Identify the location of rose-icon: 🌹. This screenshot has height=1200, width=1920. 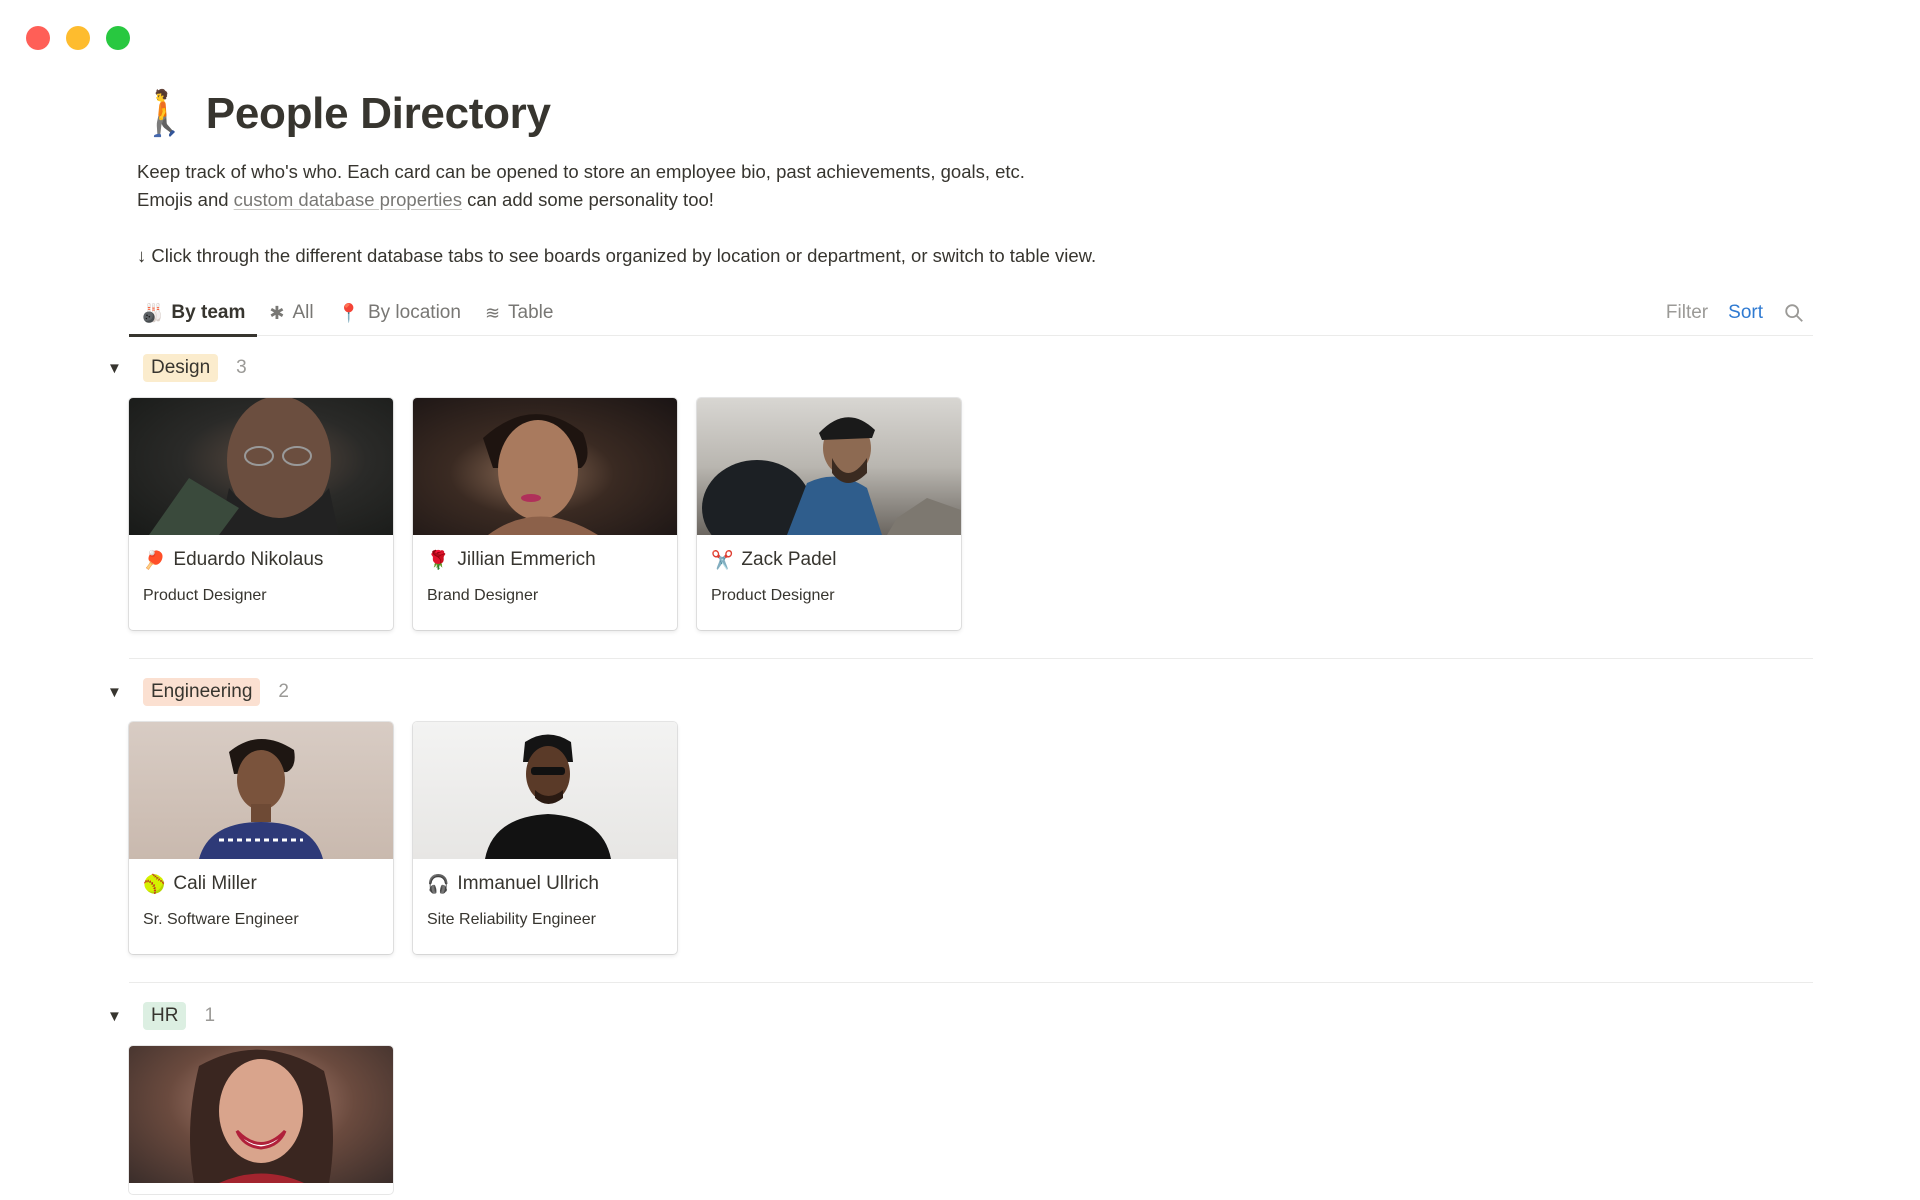
(438, 560).